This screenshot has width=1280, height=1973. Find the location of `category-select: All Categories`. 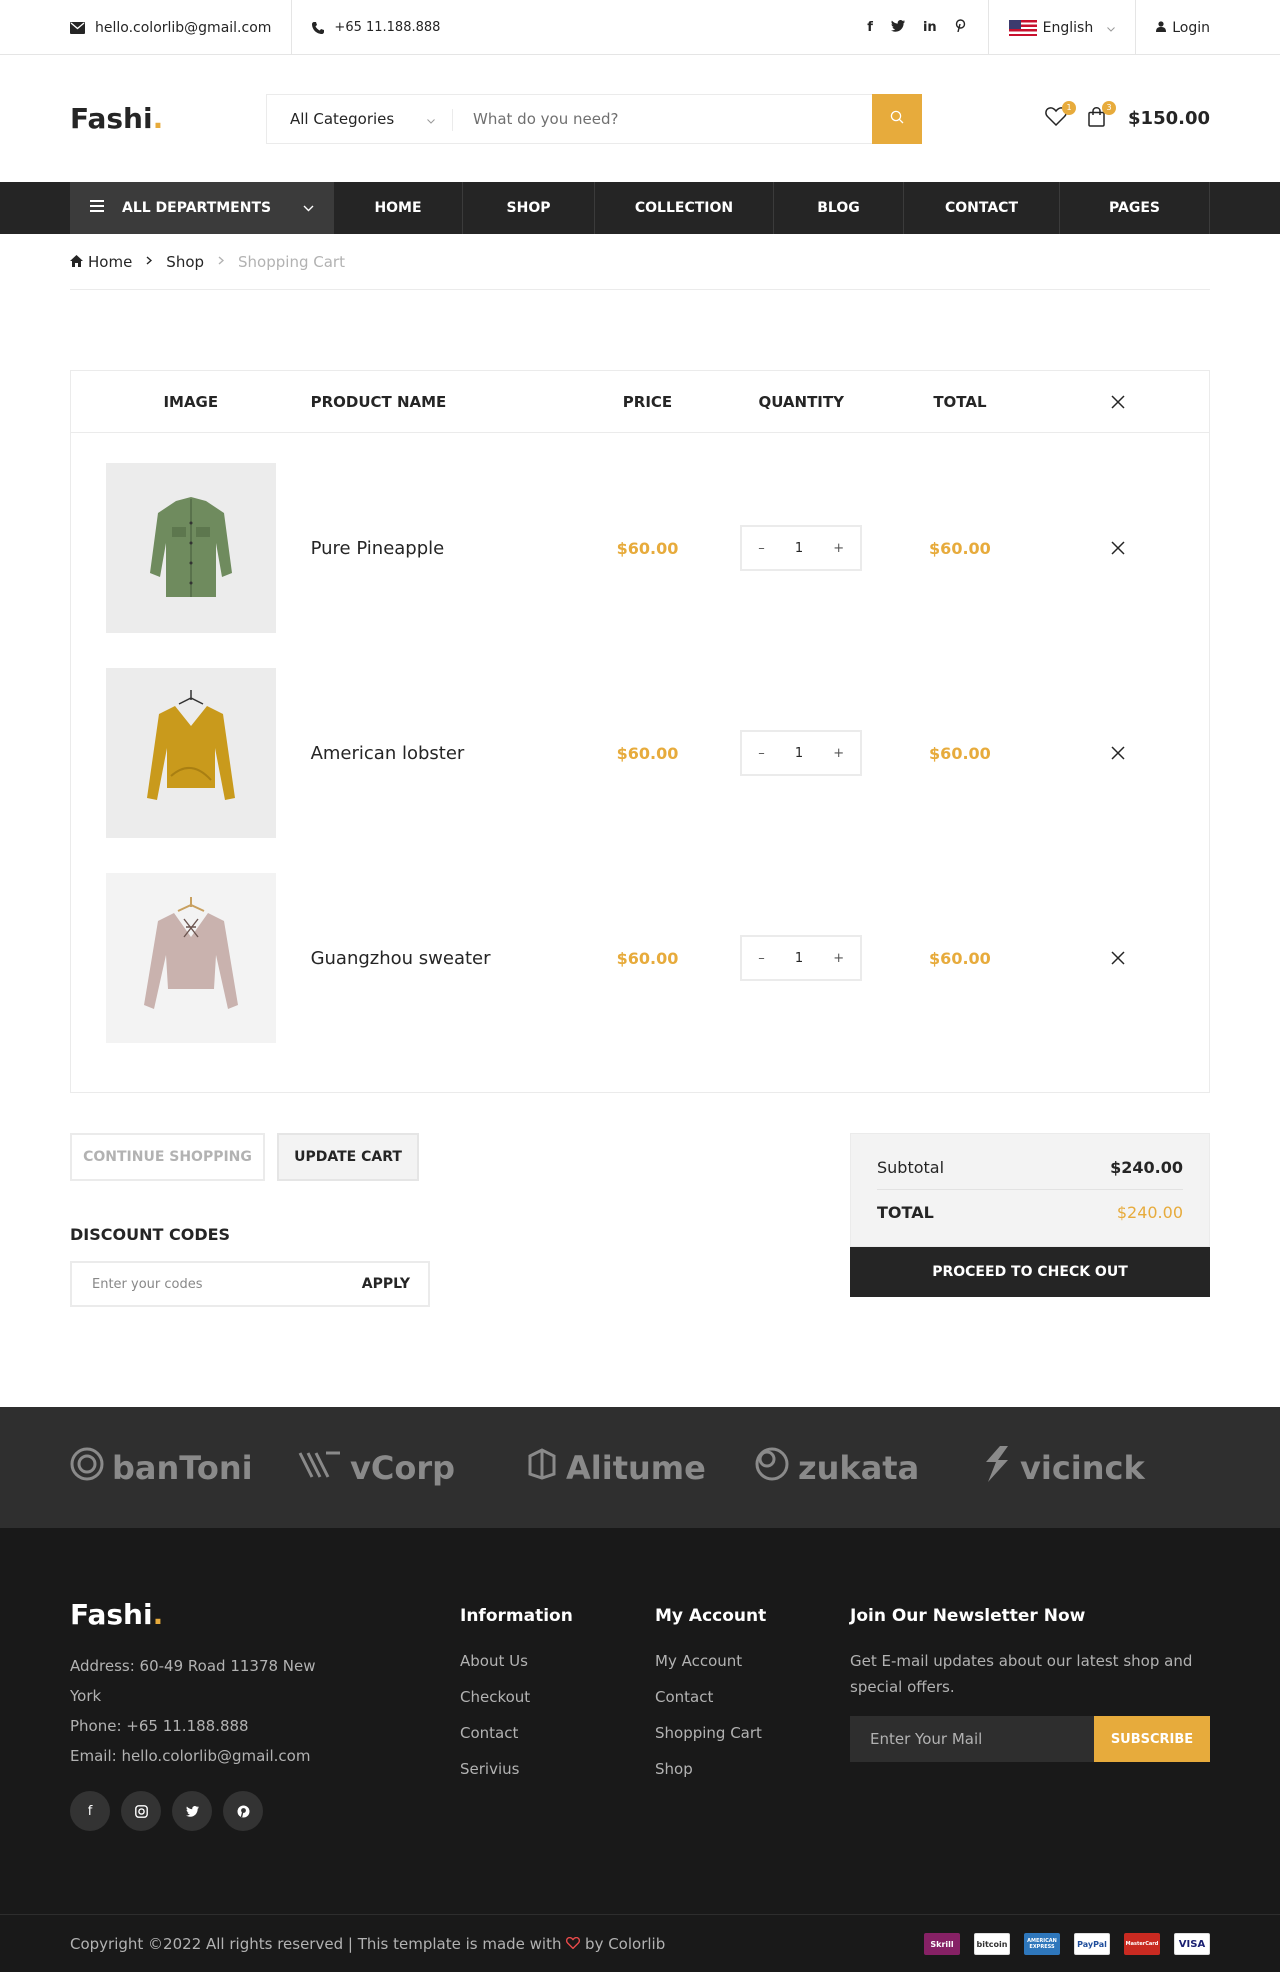

category-select: All Categories is located at coordinates (359, 118).